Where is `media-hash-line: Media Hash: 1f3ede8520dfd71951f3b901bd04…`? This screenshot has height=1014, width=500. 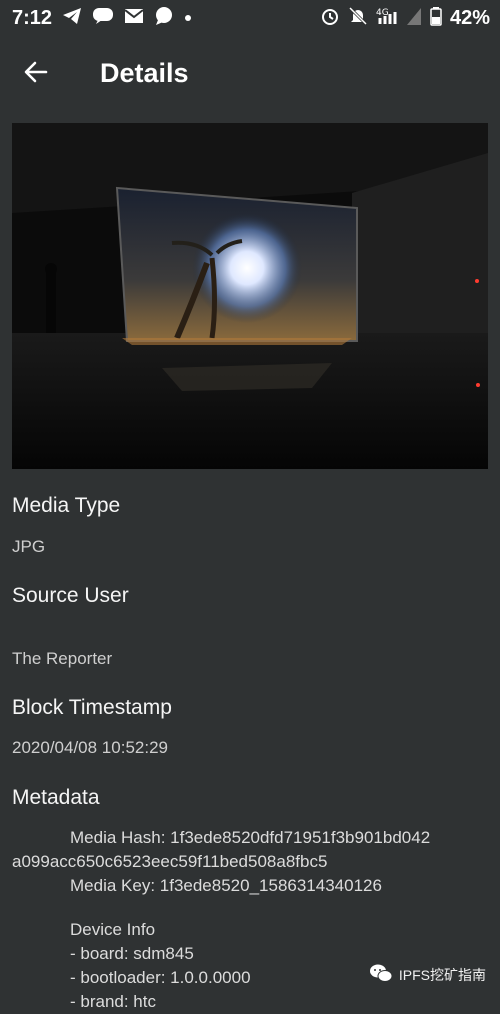 media-hash-line: Media Hash: 1f3ede8520dfd71951f3b901bd04… is located at coordinates (250, 837).